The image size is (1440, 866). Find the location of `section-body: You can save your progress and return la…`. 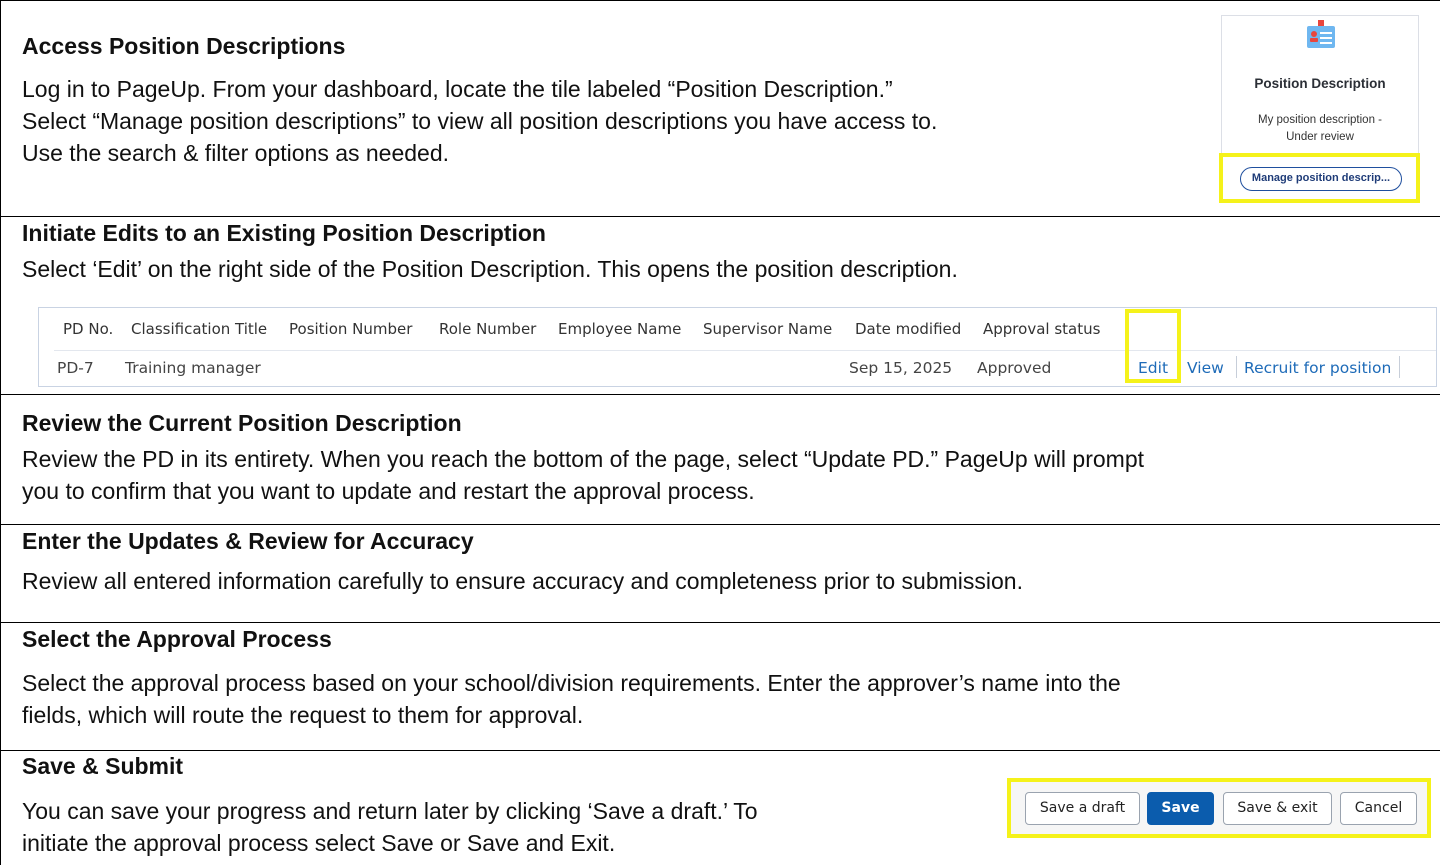

section-body: You can save your progress and return la… is located at coordinates (390, 827).